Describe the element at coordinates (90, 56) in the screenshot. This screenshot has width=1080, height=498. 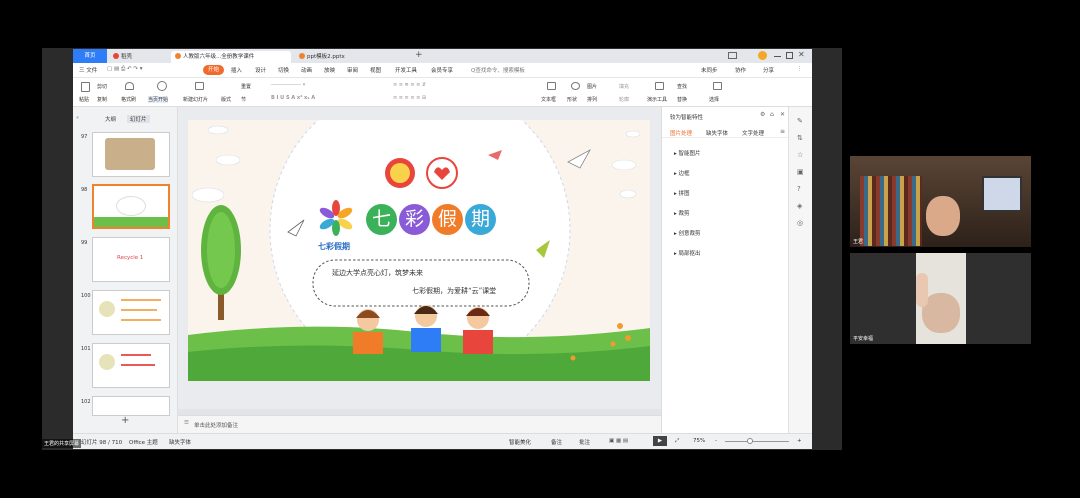
I see `tab-home: 首页` at that location.